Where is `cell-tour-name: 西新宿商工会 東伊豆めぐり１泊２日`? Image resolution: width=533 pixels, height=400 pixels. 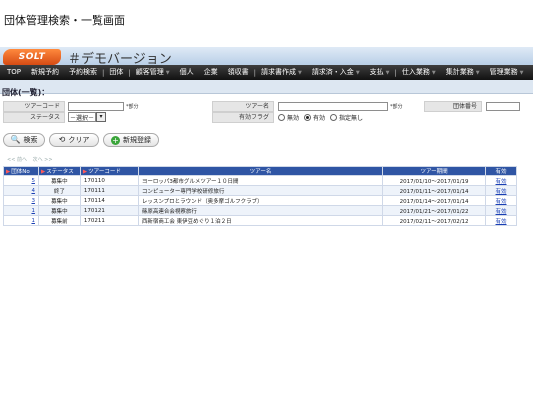
cell-tour-name: 西新宿商工会 東伊豆めぐり１泊２日 is located at coordinates (260, 220).